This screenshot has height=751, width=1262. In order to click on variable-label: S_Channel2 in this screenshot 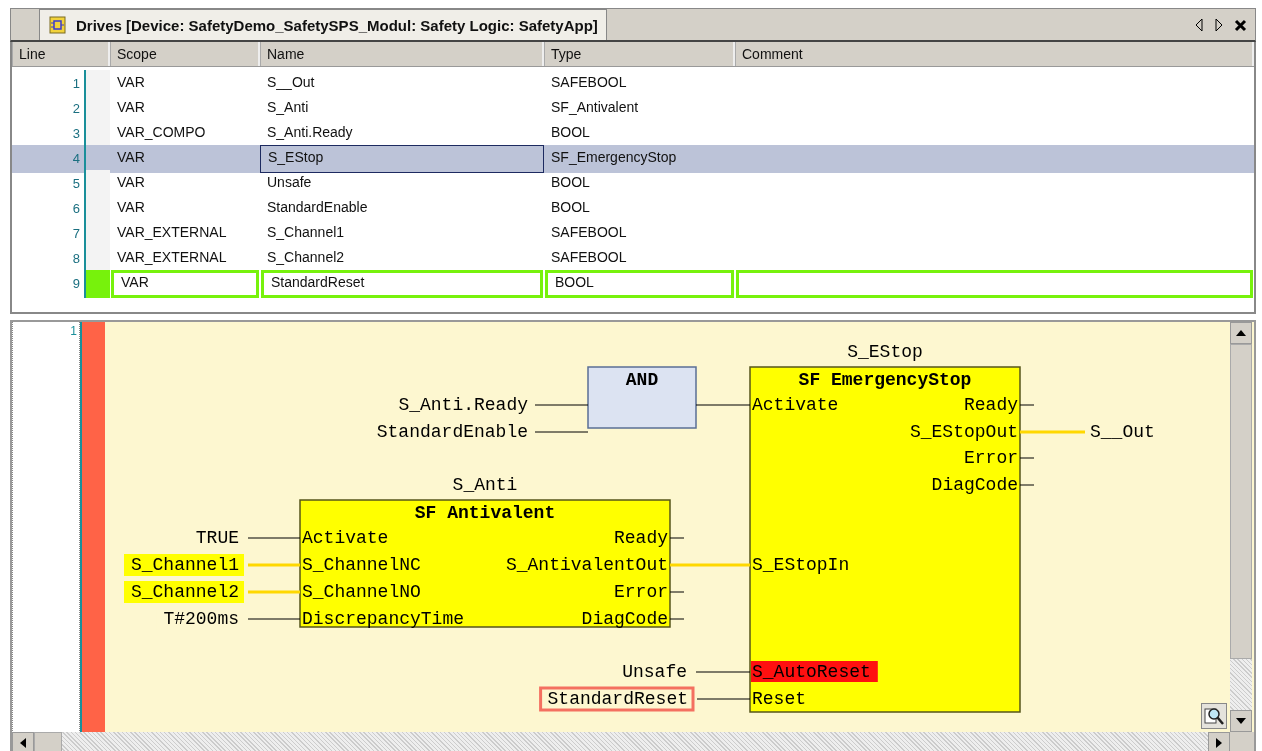, I will do `click(184, 592)`.